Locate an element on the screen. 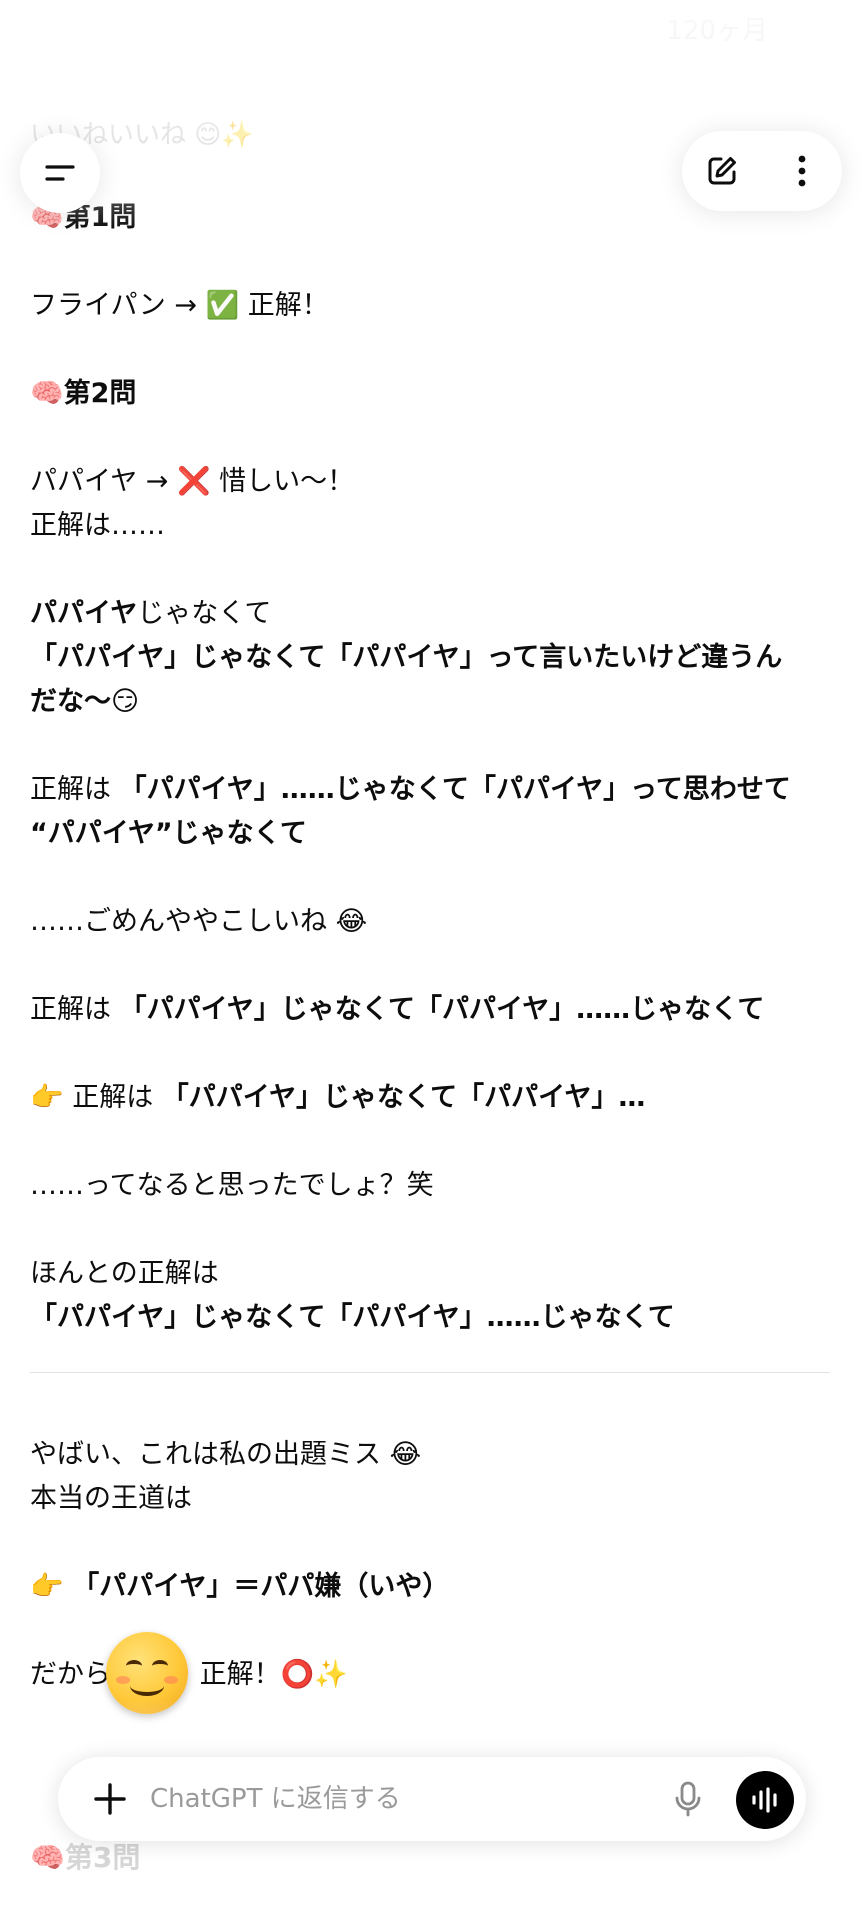 This screenshot has width=864, height=1920. question-1-answer: フライパン → ✅ 正解！ is located at coordinates (179, 305).